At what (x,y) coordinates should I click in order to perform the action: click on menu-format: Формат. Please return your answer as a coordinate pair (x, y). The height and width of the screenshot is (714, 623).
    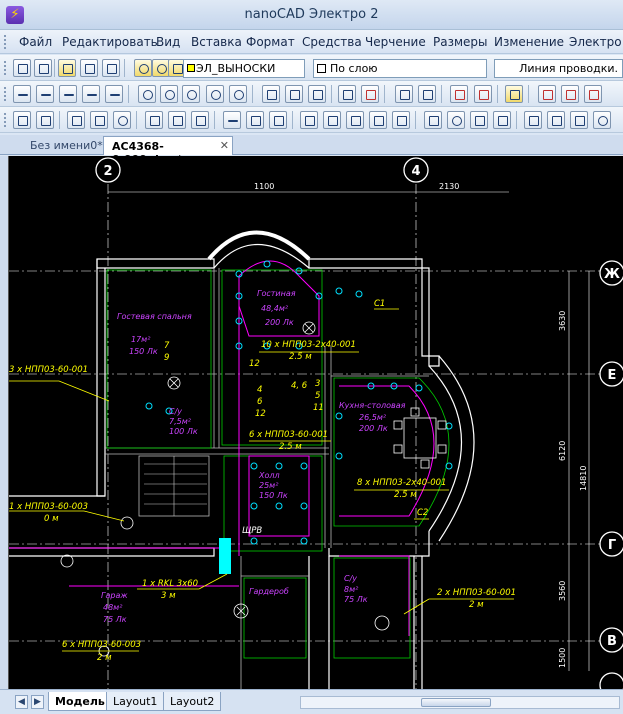
    Looking at the image, I should click on (270, 42).